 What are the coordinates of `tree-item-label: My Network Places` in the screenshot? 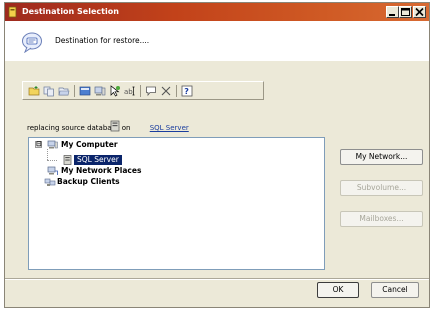 It's located at (101, 170).